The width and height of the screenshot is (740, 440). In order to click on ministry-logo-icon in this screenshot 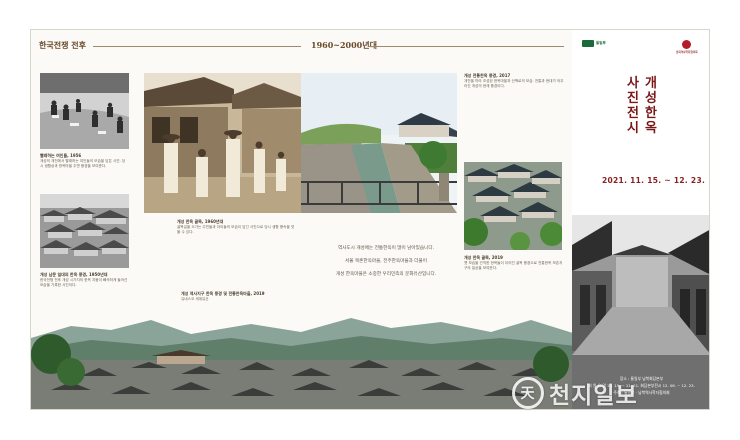, I will do `click(588, 43)`.